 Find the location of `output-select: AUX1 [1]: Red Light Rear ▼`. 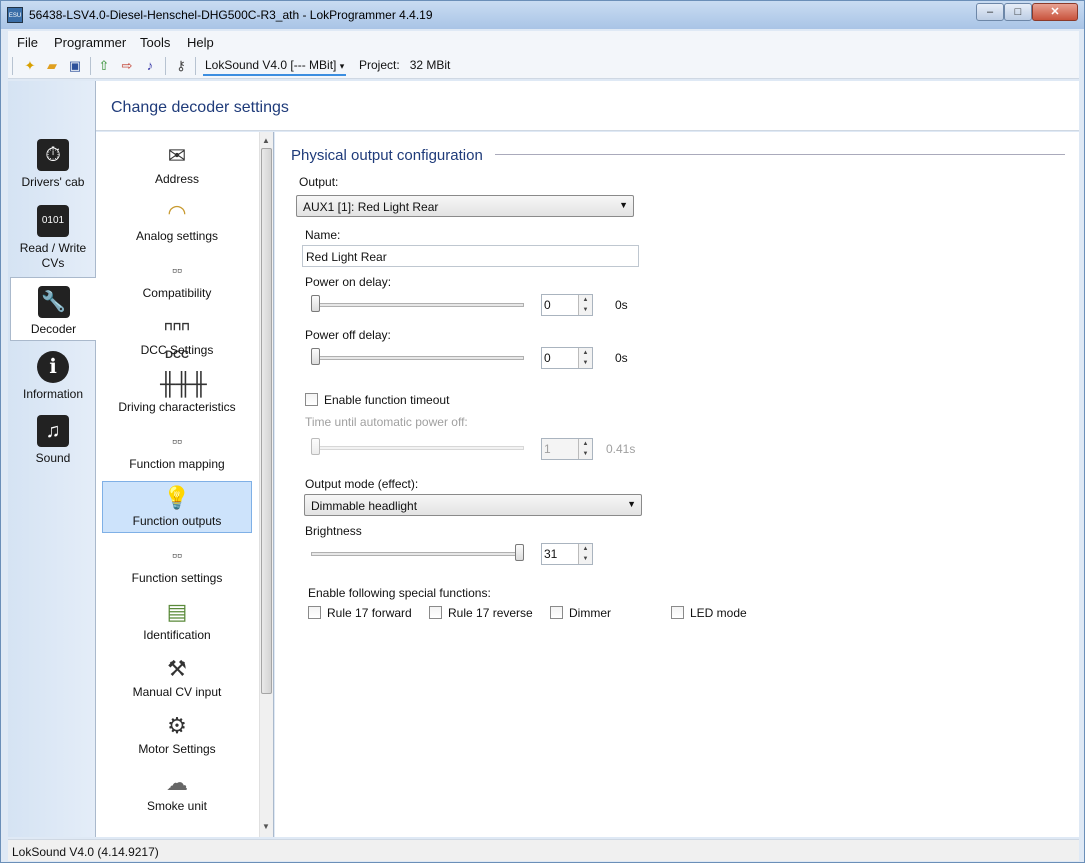

output-select: AUX1 [1]: Red Light Rear ▼ is located at coordinates (465, 206).